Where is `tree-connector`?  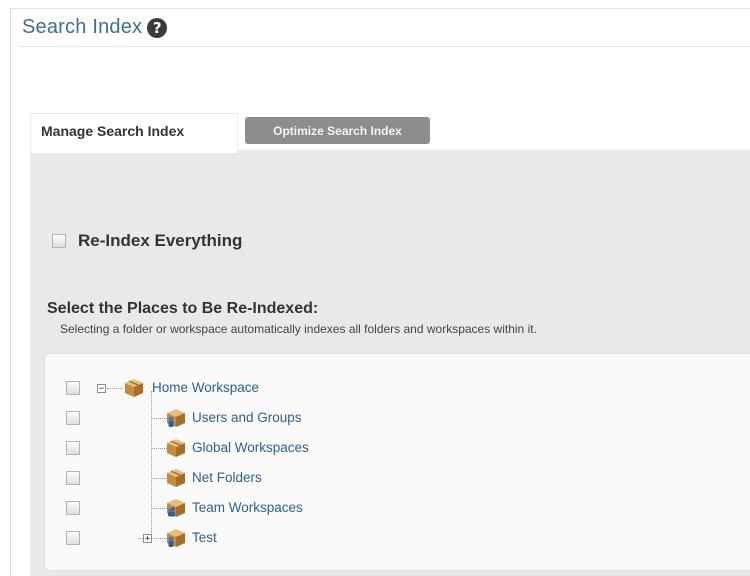
tree-connector is located at coordinates (115, 388).